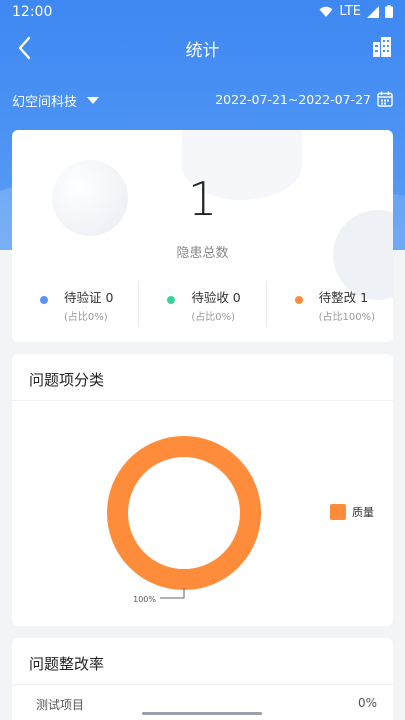  What do you see at coordinates (45, 102) in the screenshot?
I see `company-name: 幻空间科技` at bounding box center [45, 102].